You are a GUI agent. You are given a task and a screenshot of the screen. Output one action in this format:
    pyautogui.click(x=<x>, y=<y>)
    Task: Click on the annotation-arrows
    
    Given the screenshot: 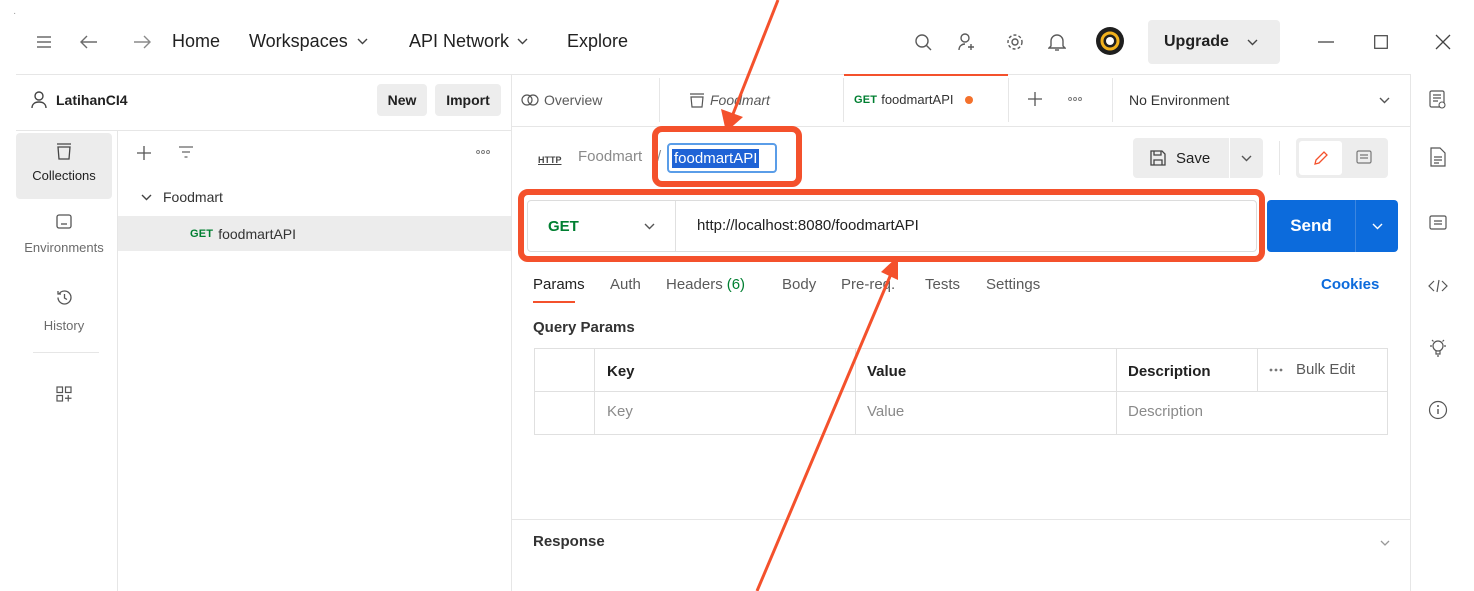 What is the action you would take?
    pyautogui.click(x=809, y=295)
    